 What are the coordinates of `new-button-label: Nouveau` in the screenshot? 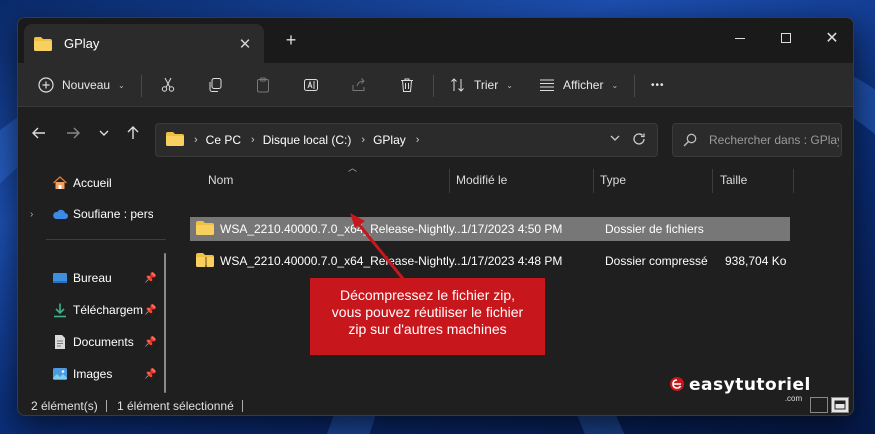 It's located at (86, 85).